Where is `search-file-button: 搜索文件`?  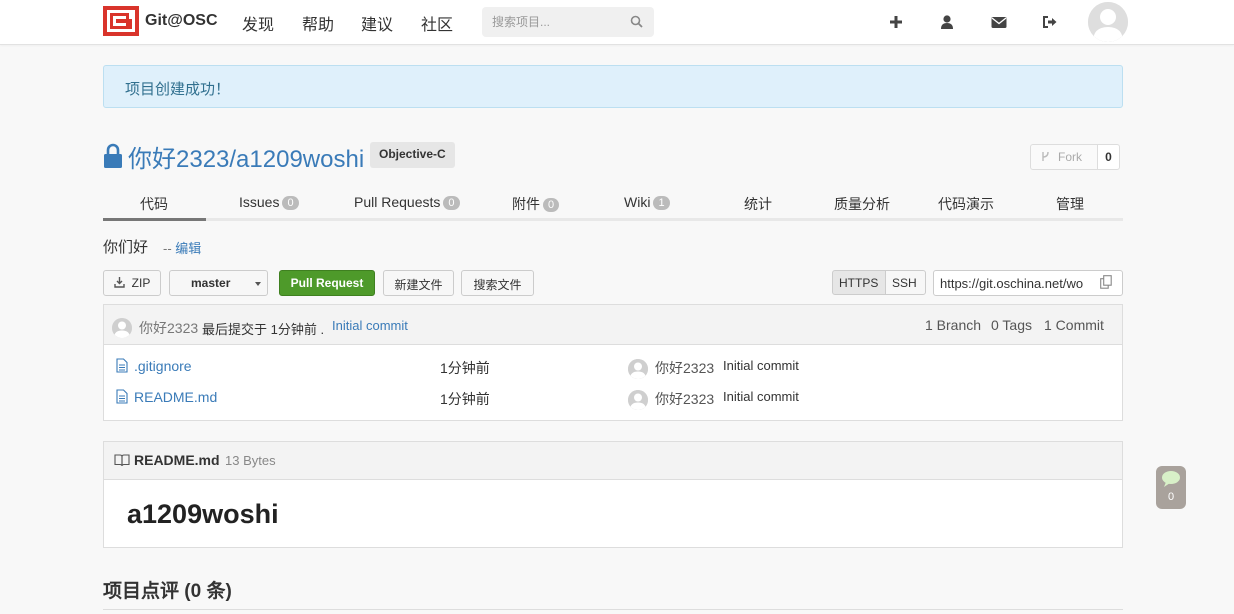 search-file-button: 搜索文件 is located at coordinates (497, 283).